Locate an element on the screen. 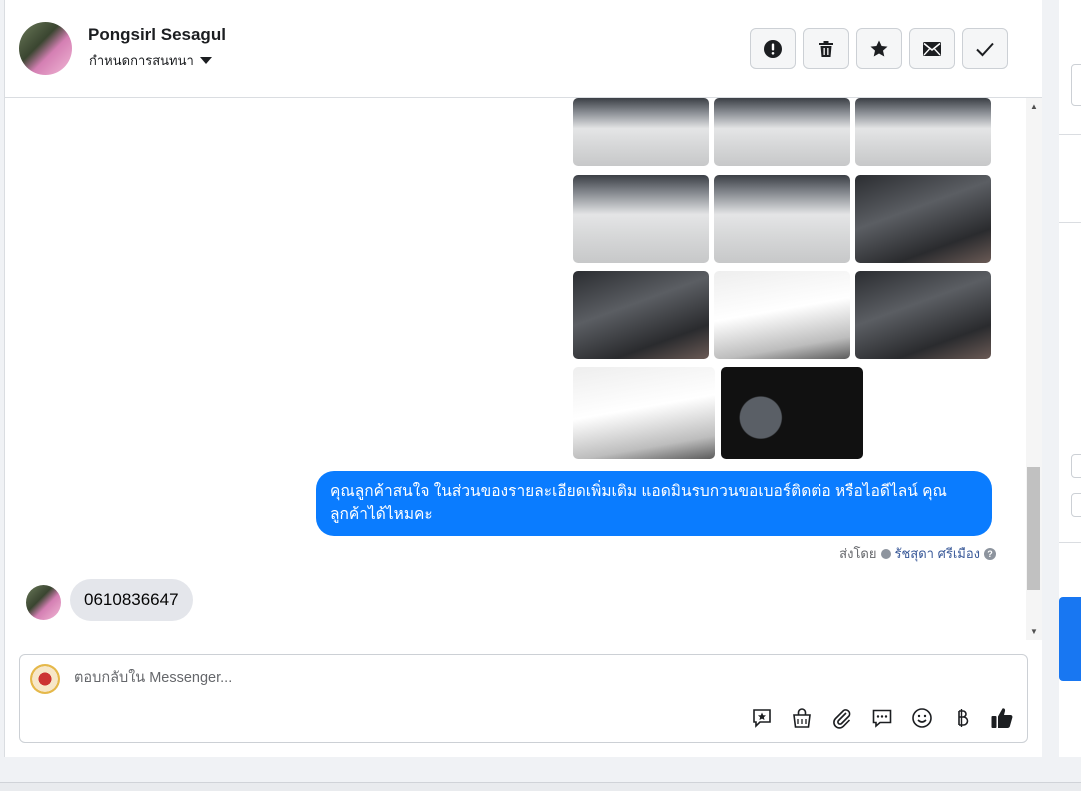 Image resolution: width=1081 pixels, height=791 pixels. chat-bubble-icon is located at coordinates (882, 718).